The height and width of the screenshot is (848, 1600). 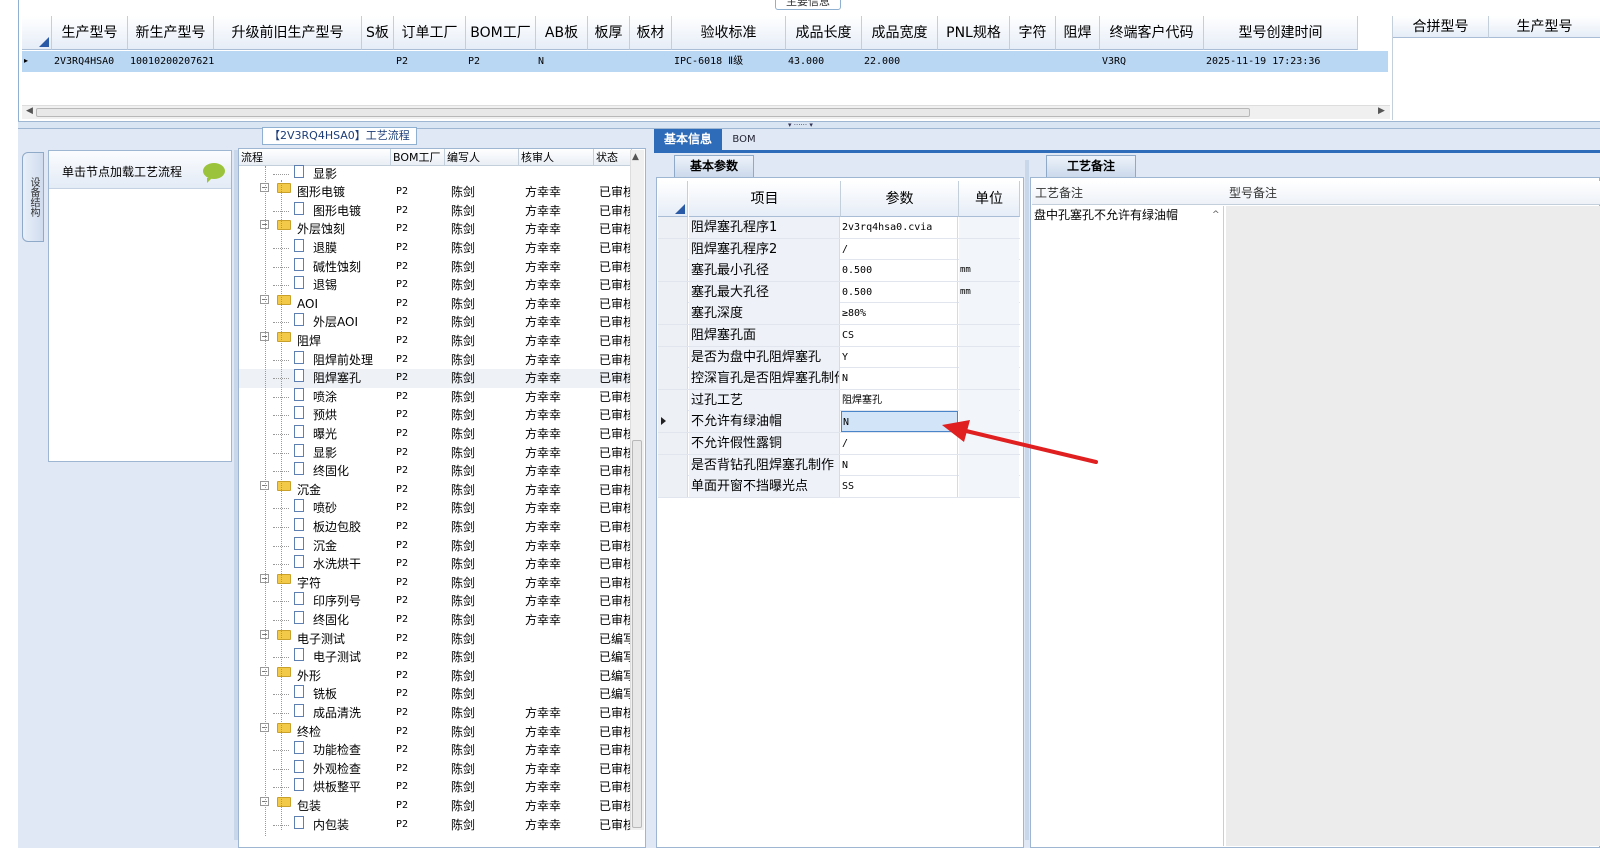 What do you see at coordinates (435, 378) in the screenshot?
I see `flow-tree-row: 阻焊塞孔 P2 陈剑 方幸幸 已审核` at bounding box center [435, 378].